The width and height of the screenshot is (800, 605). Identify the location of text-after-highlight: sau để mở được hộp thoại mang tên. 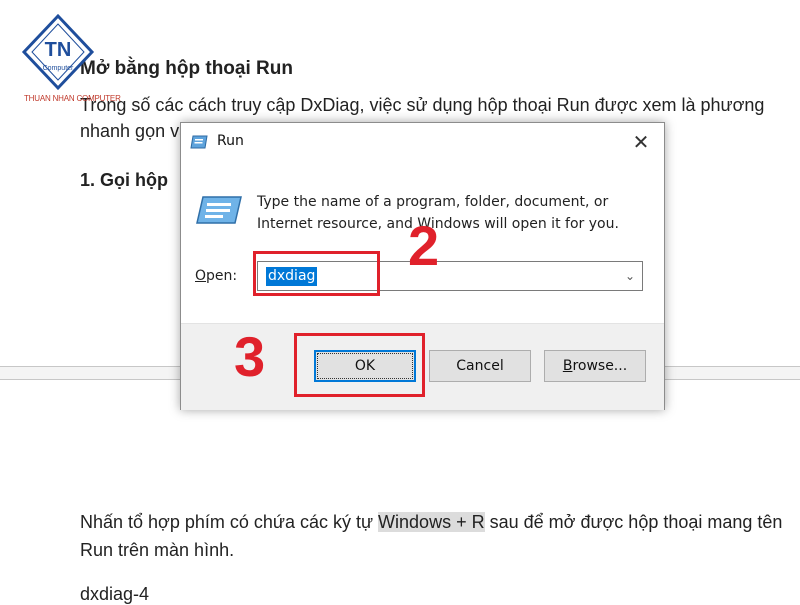
(633, 522).